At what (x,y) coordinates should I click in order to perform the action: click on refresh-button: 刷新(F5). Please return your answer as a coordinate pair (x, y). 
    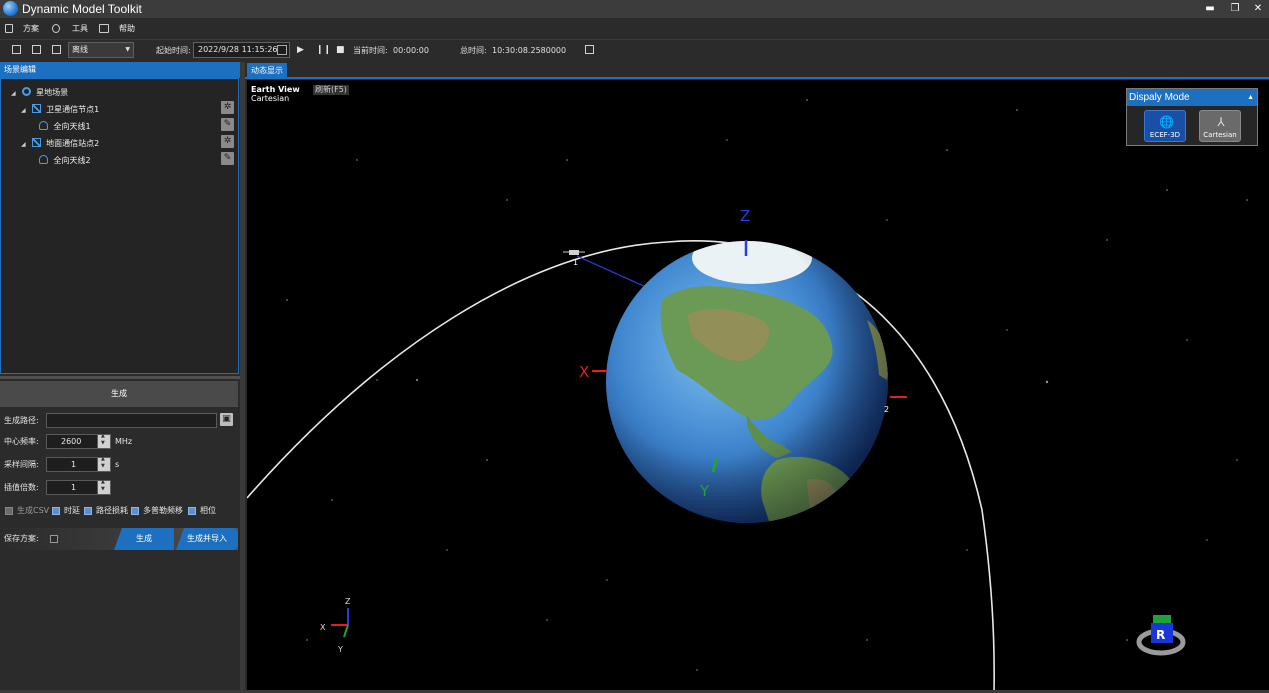
    Looking at the image, I should click on (331, 90).